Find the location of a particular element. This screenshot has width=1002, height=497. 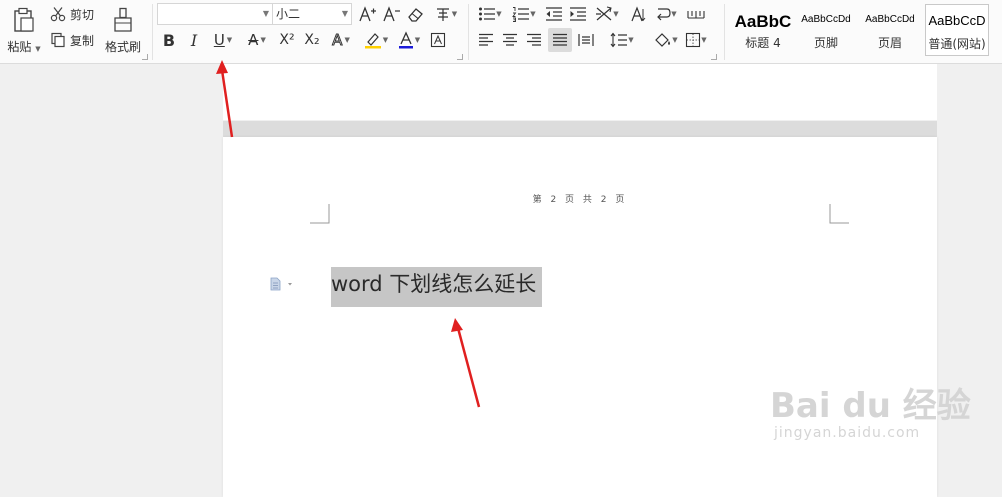

strikethrough-icon: A is located at coordinates (253, 40).